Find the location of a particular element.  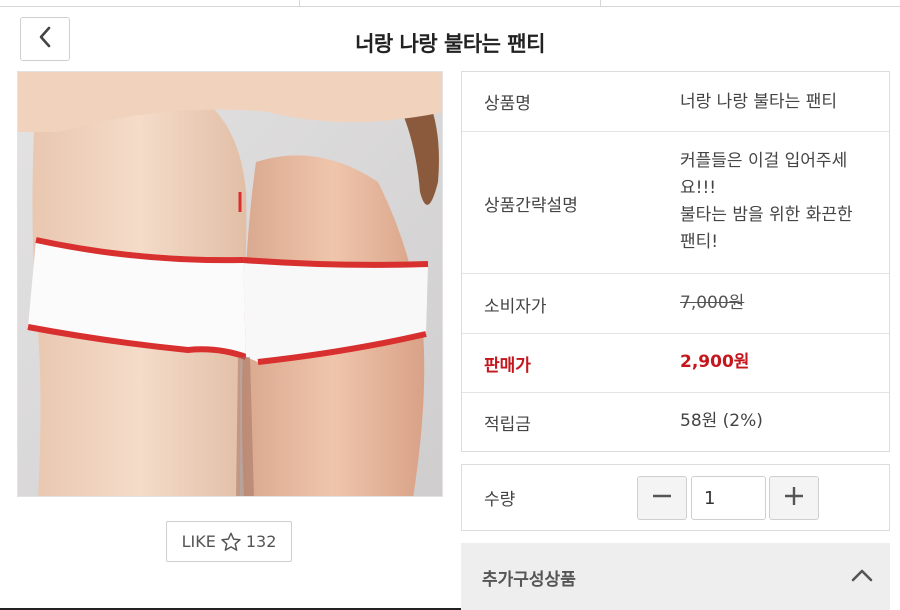

quantity-section: 수량 is located at coordinates (675, 497).